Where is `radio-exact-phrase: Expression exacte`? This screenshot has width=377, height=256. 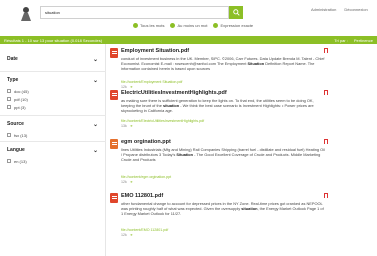 radio-exact-phrase: Expression exacte is located at coordinates (233, 25).